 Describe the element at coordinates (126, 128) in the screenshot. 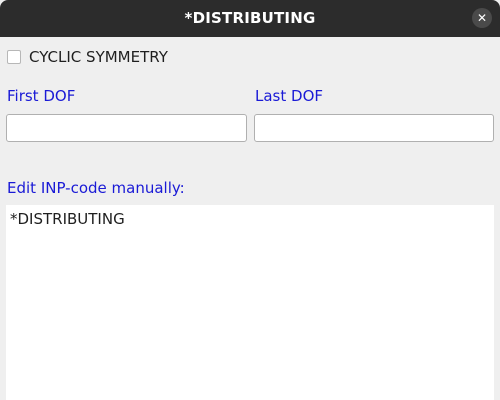

I see `first-dof-input` at that location.